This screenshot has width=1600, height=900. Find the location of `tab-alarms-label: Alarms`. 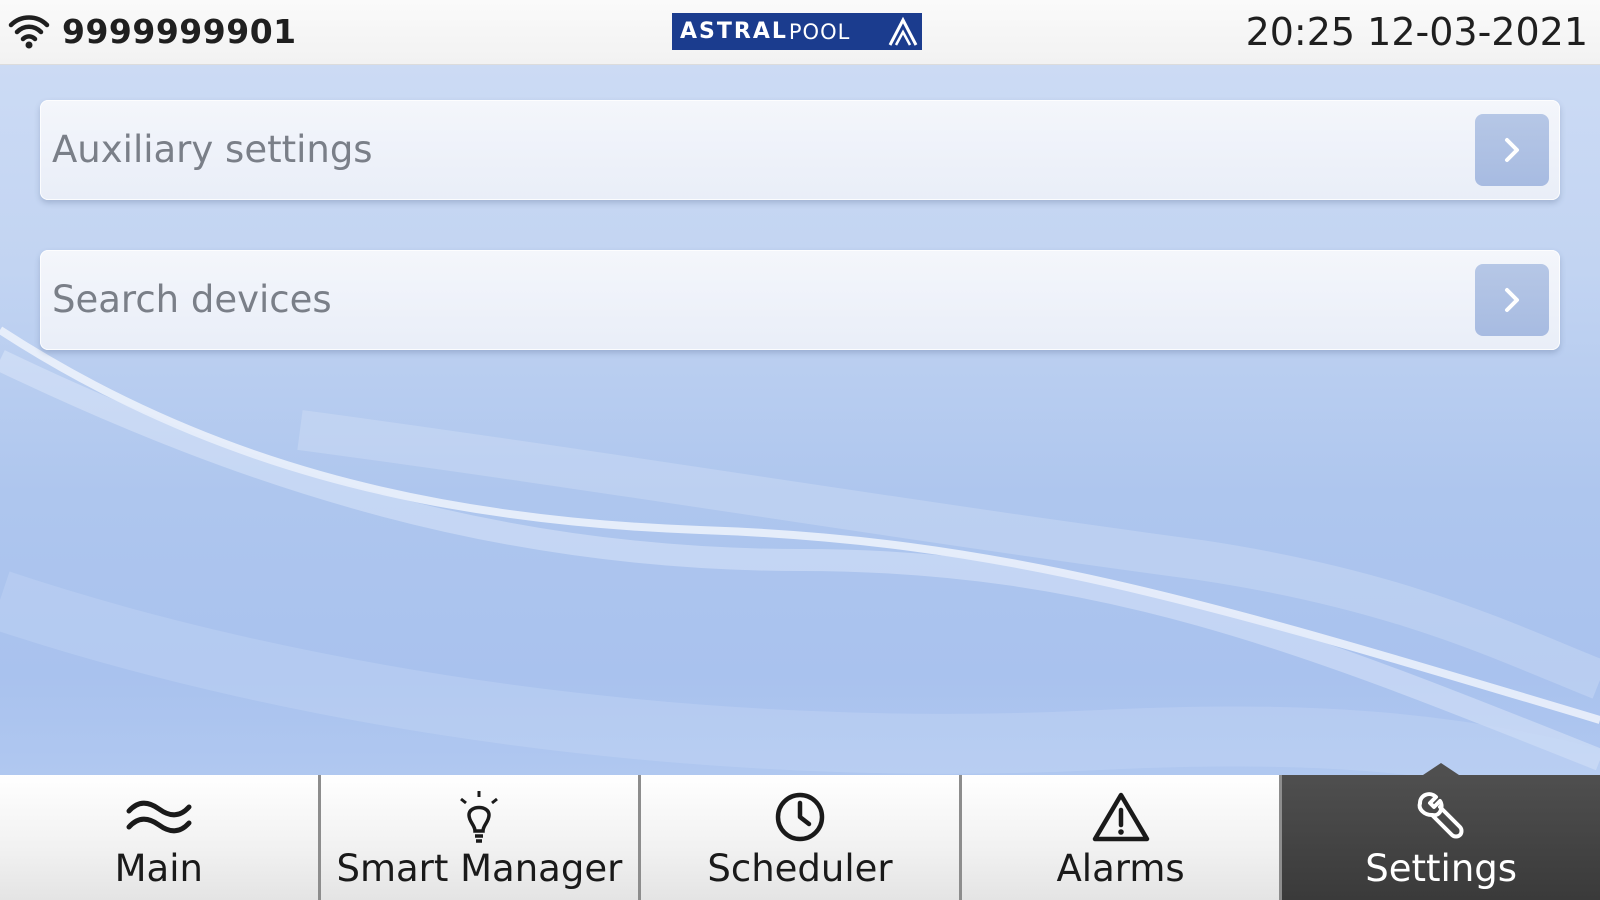

tab-alarms-label: Alarms is located at coordinates (1120, 868).